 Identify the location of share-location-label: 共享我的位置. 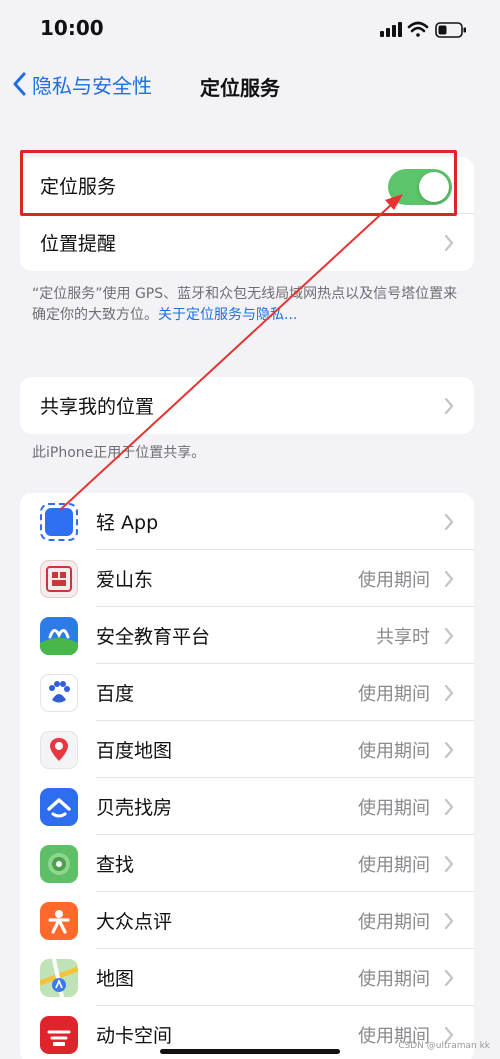
(97, 407).